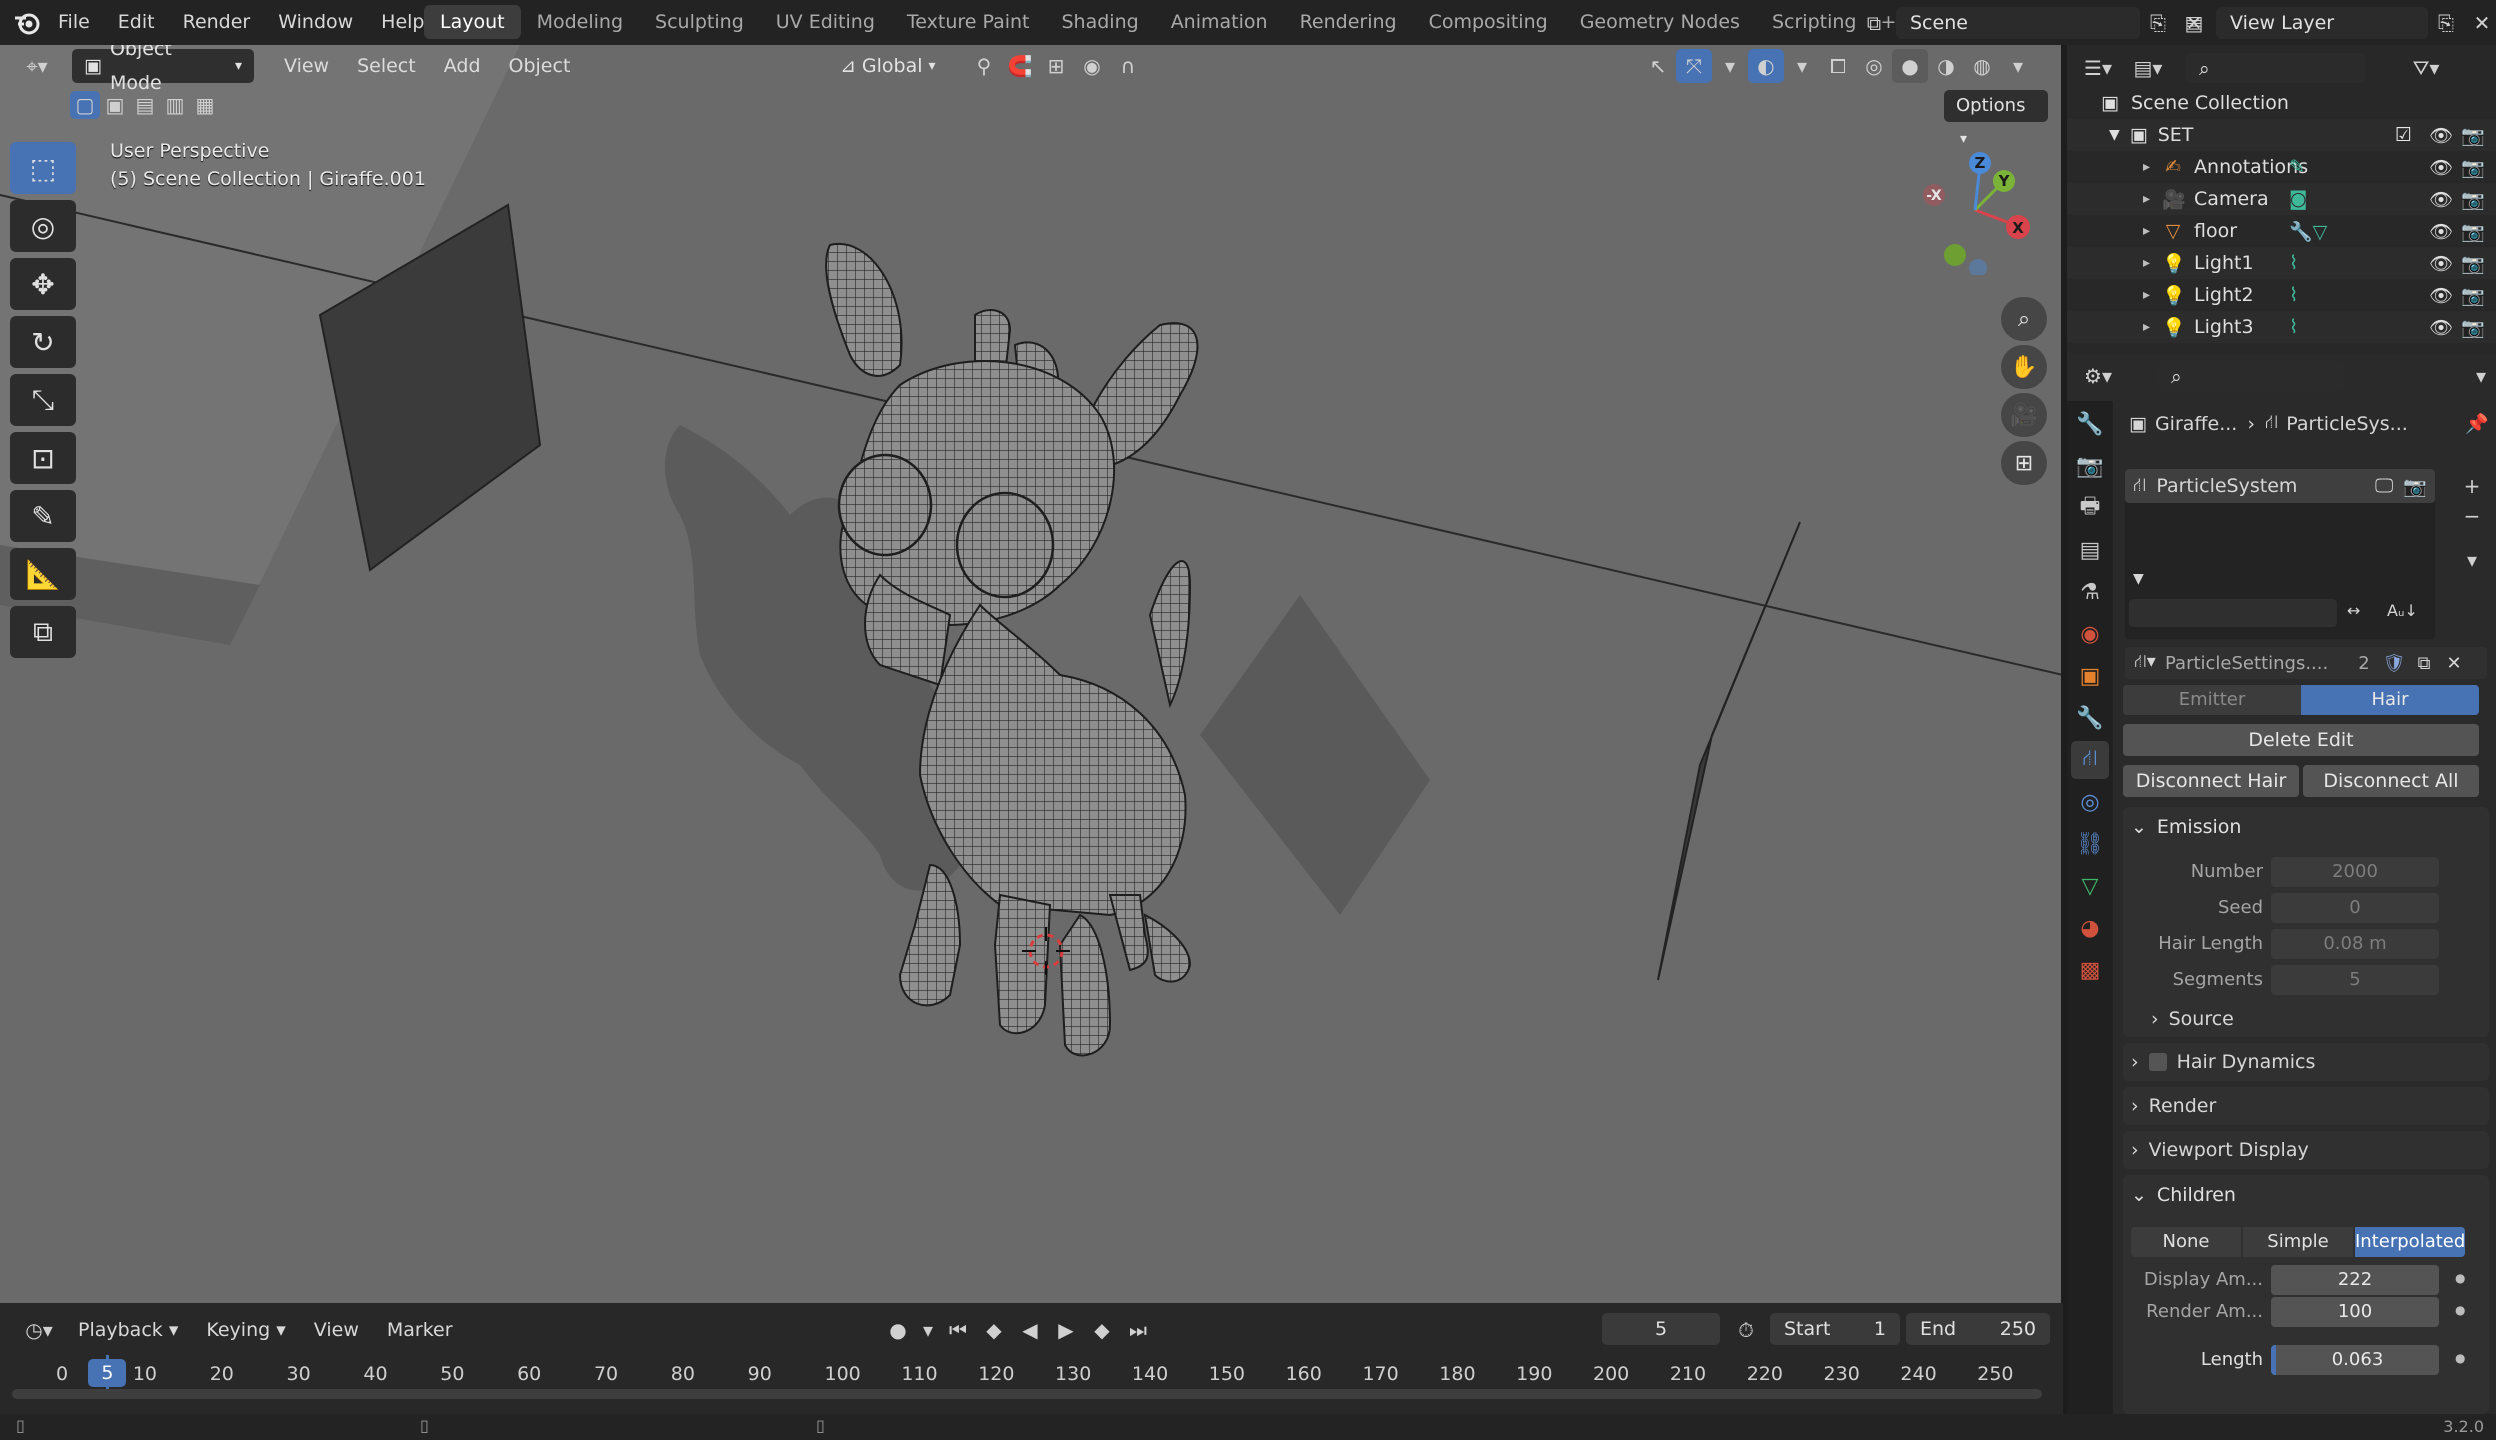 This screenshot has width=2496, height=1440. What do you see at coordinates (217, 22) in the screenshot?
I see `menu-render: Render` at bounding box center [217, 22].